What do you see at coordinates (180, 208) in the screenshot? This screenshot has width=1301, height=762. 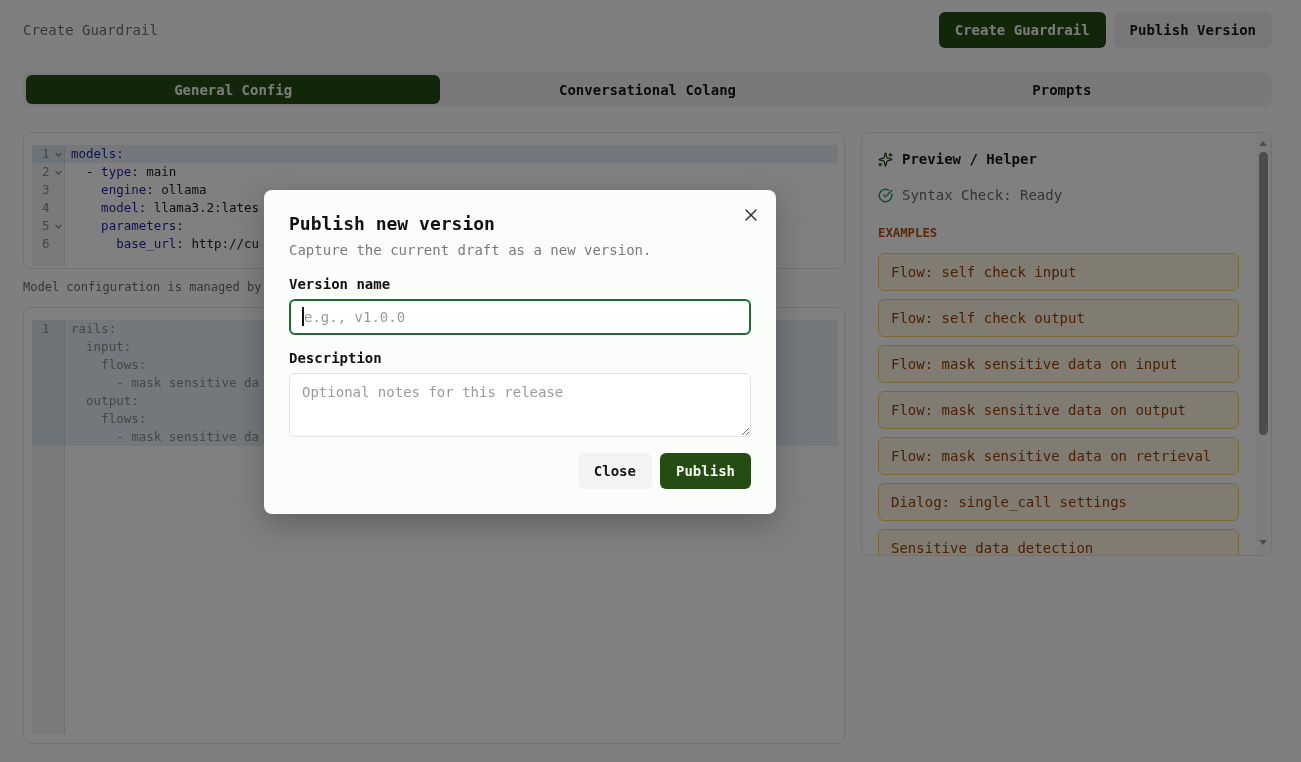 I see `code-line: model: llama3.2:lates` at bounding box center [180, 208].